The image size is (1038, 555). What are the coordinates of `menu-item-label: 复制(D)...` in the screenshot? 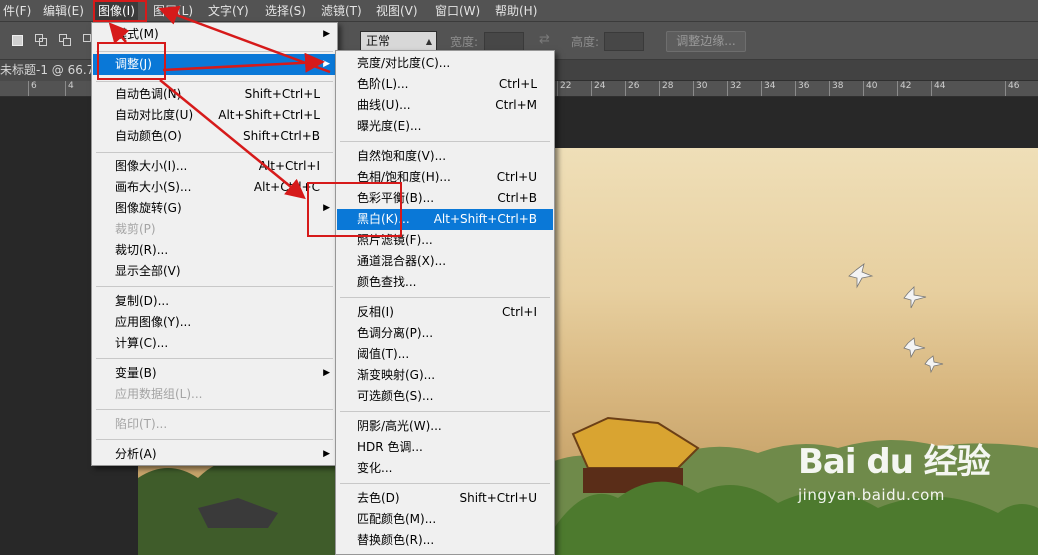 It's located at (142, 301).